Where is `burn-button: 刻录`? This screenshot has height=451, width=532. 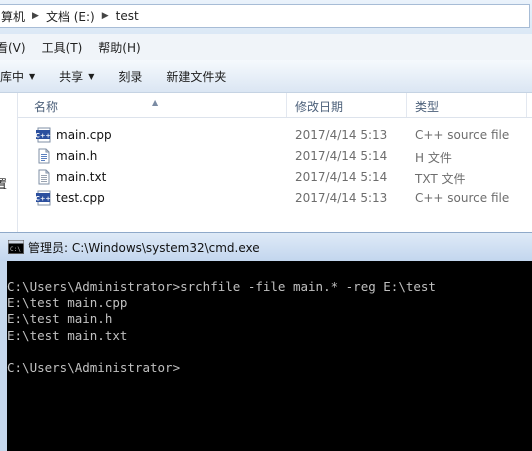 burn-button: 刻录 is located at coordinates (130, 76).